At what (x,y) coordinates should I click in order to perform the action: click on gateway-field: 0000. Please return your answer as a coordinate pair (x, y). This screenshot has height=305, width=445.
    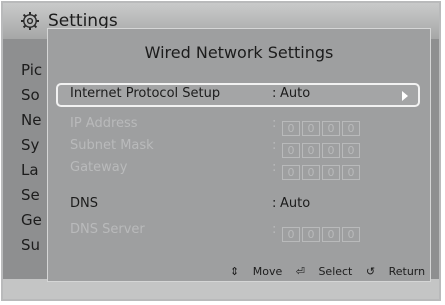
    Looking at the image, I should click on (322, 170).